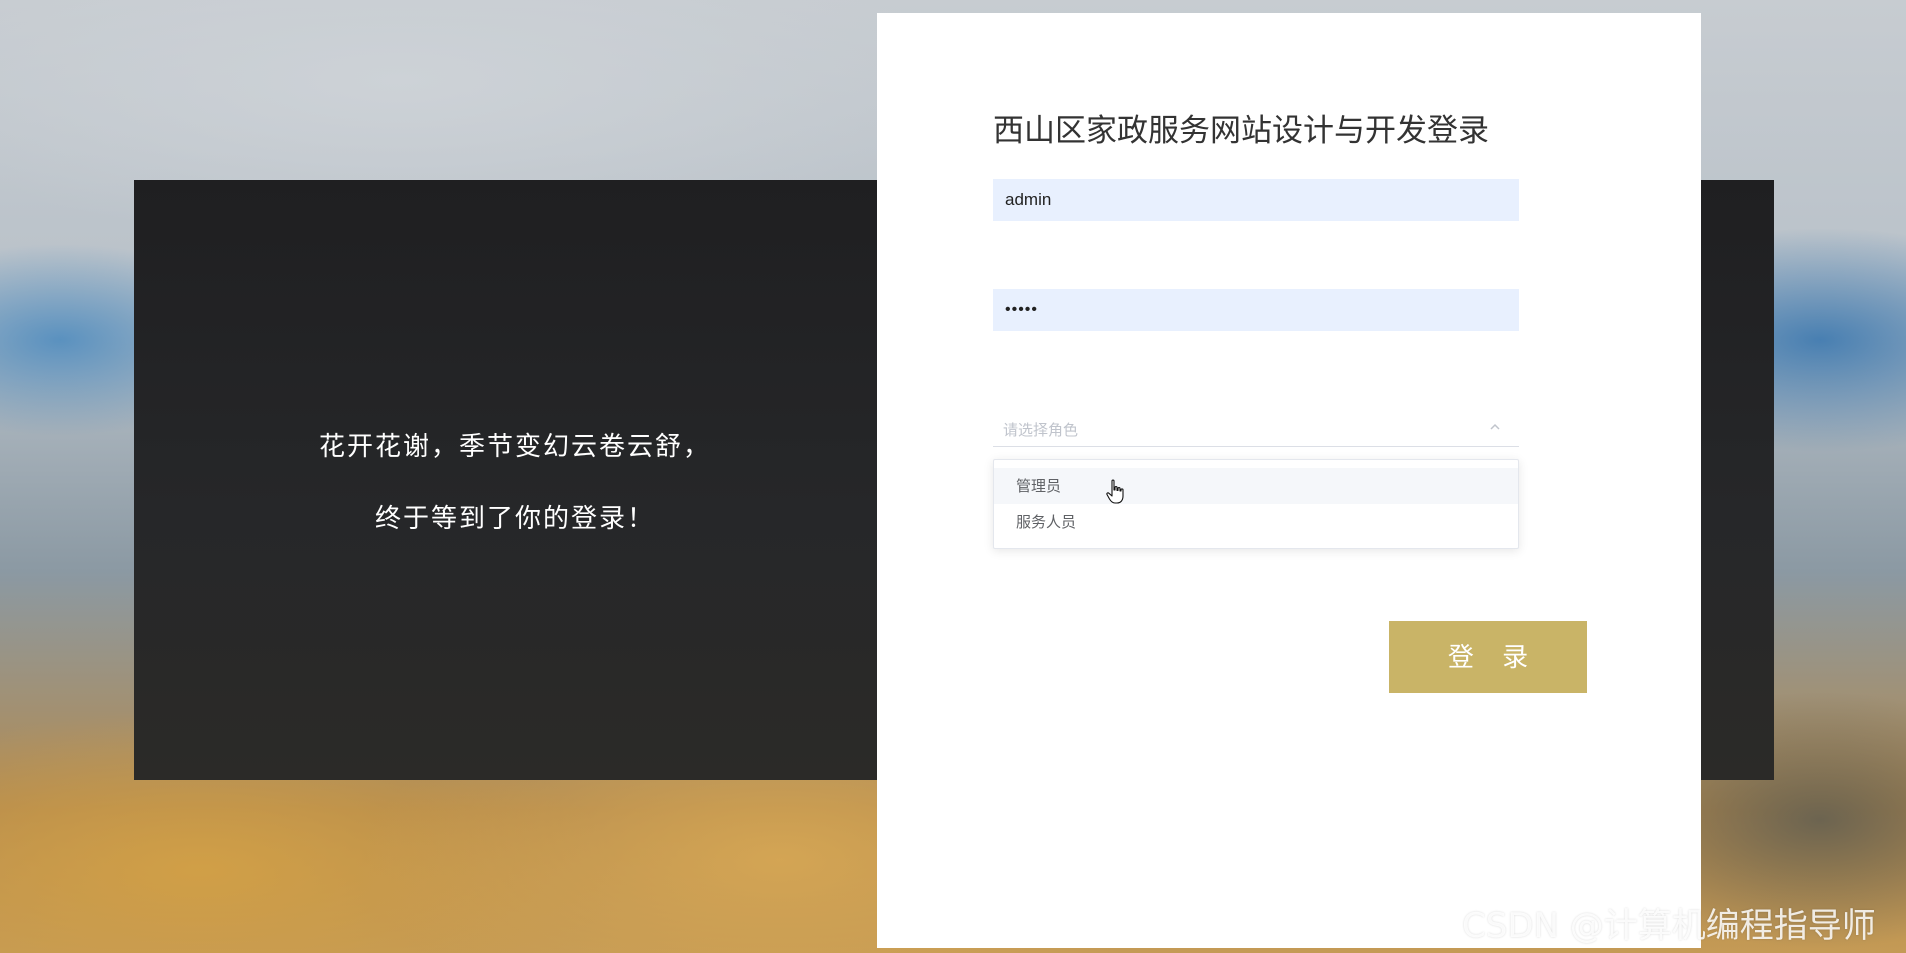  I want to click on login-button: 登 录, so click(1488, 657).